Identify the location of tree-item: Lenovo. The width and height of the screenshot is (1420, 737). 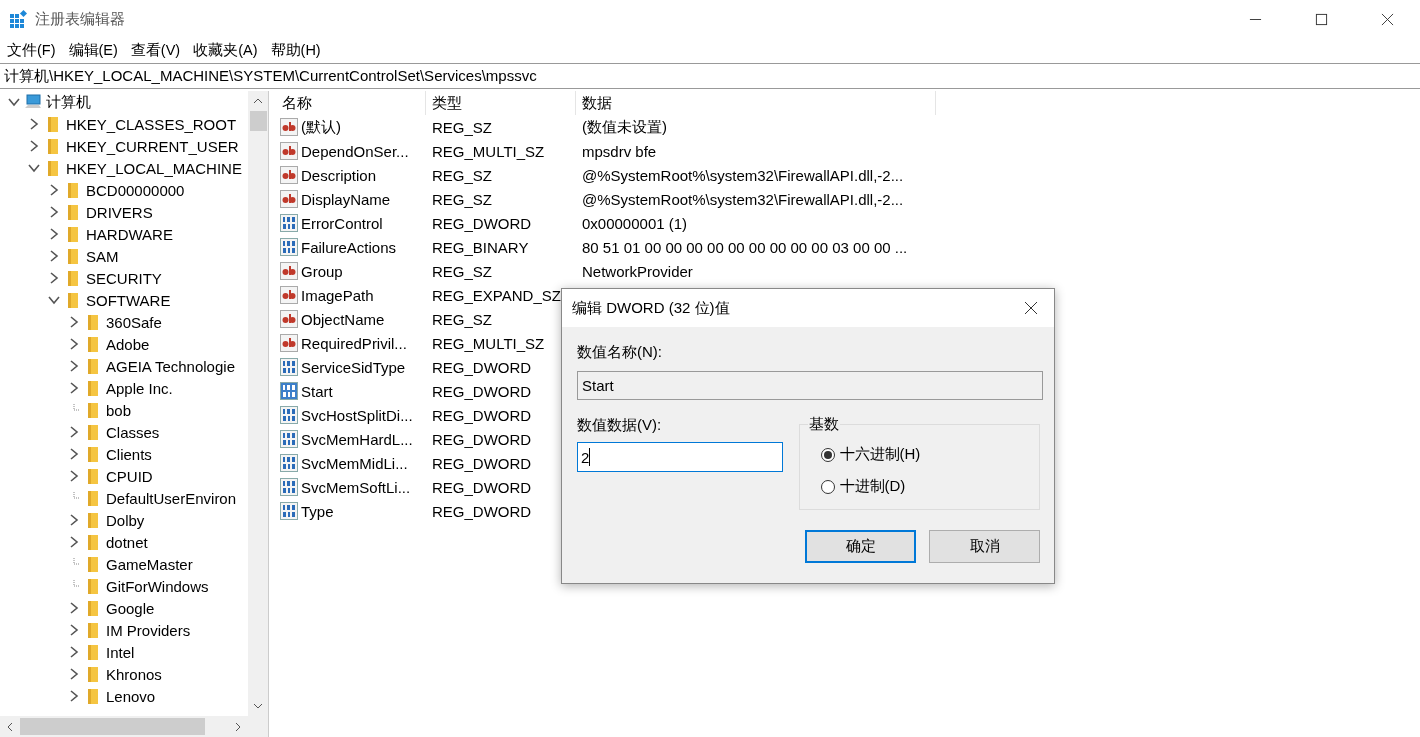
(131, 696).